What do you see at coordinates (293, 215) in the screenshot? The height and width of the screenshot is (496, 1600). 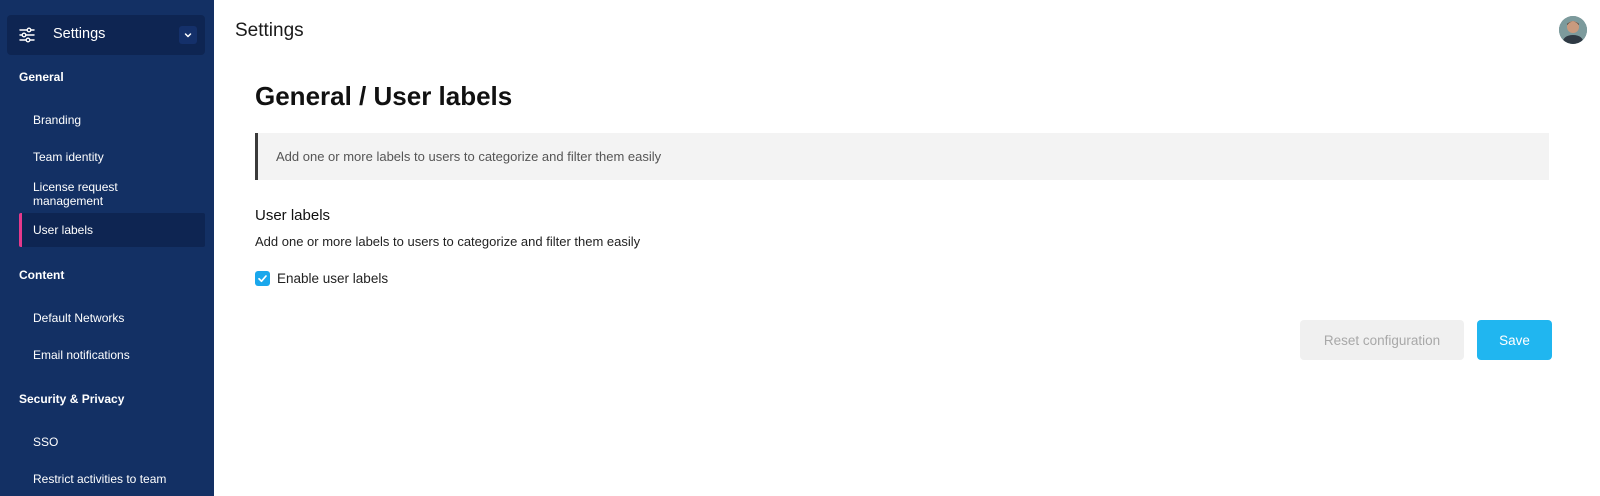 I see `section-heading: User labels` at bounding box center [293, 215].